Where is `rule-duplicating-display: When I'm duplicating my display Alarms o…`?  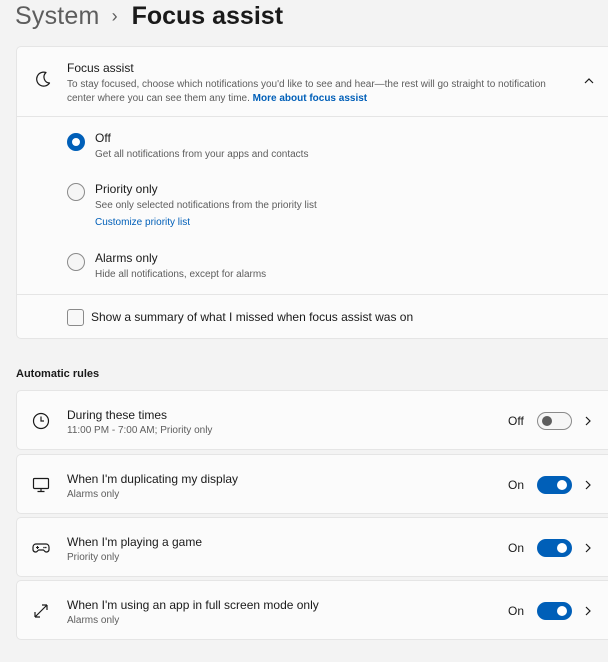 rule-duplicating-display: When I'm duplicating my display Alarms o… is located at coordinates (312, 484).